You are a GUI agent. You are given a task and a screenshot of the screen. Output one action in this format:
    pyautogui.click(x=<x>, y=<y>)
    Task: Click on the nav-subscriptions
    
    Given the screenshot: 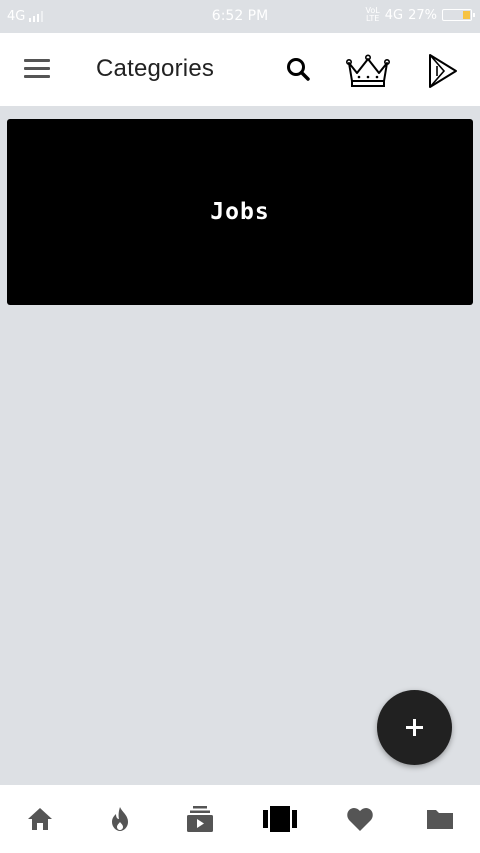 What is the action you would take?
    pyautogui.click(x=200, y=819)
    